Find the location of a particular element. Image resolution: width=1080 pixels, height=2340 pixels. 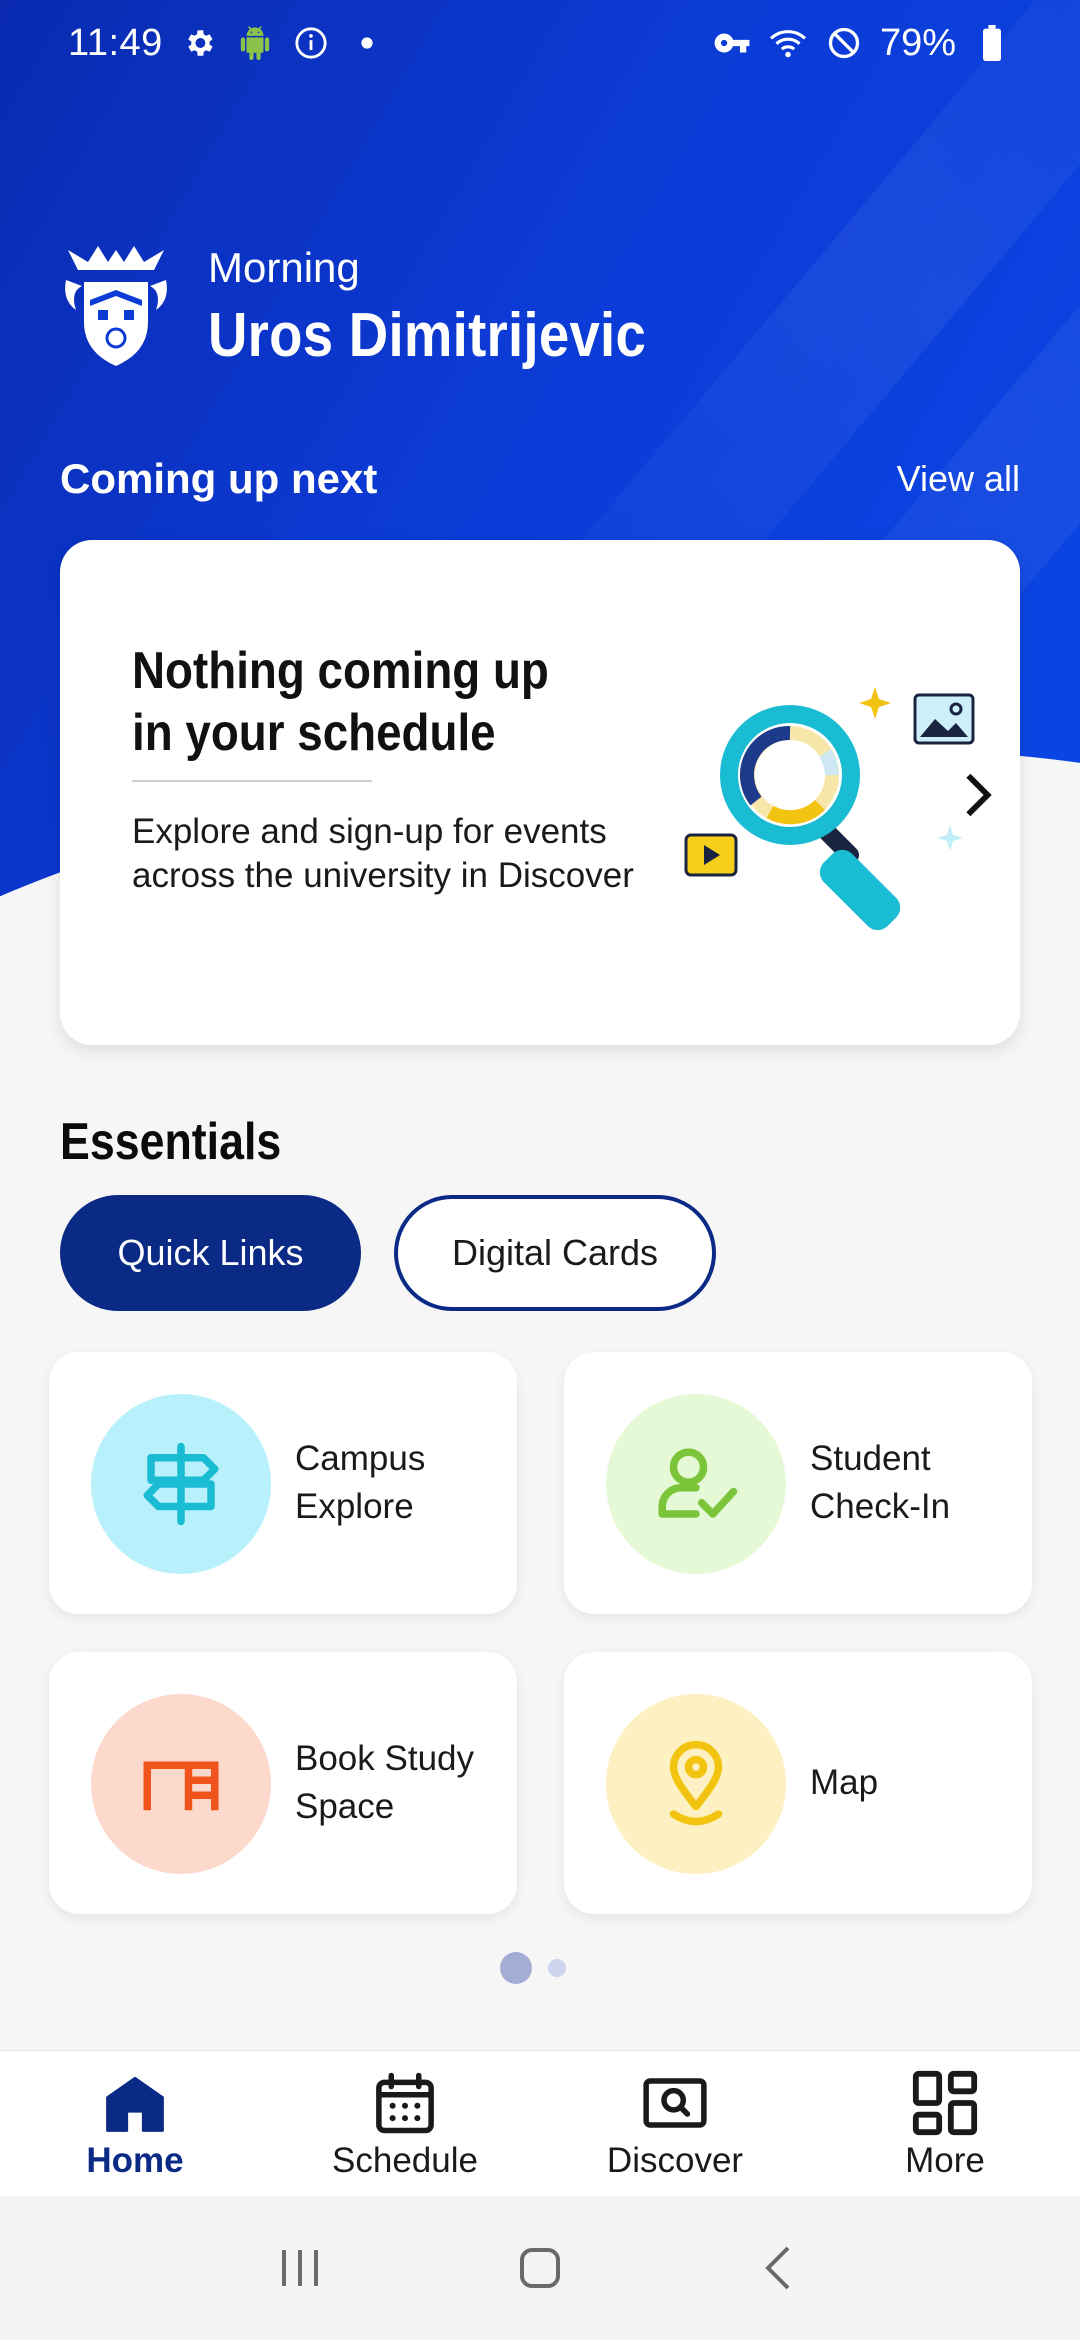

page-dot is located at coordinates (557, 1968).